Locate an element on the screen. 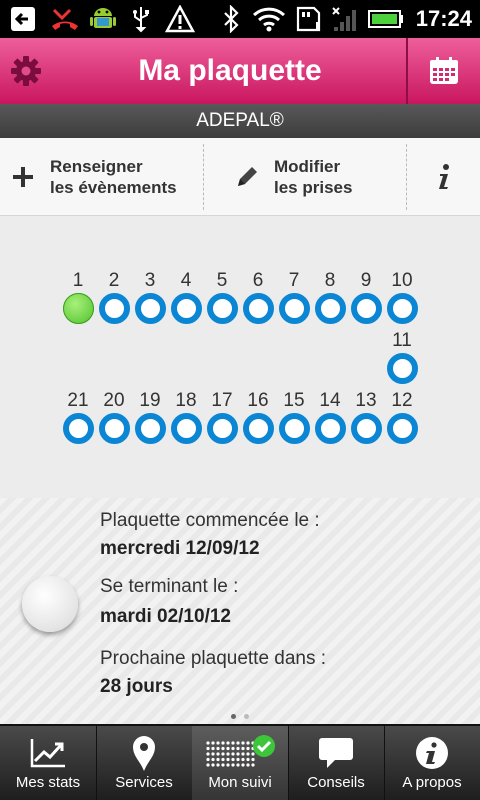 The width and height of the screenshot is (480, 800). pill-dots-icon is located at coordinates (240, 751).